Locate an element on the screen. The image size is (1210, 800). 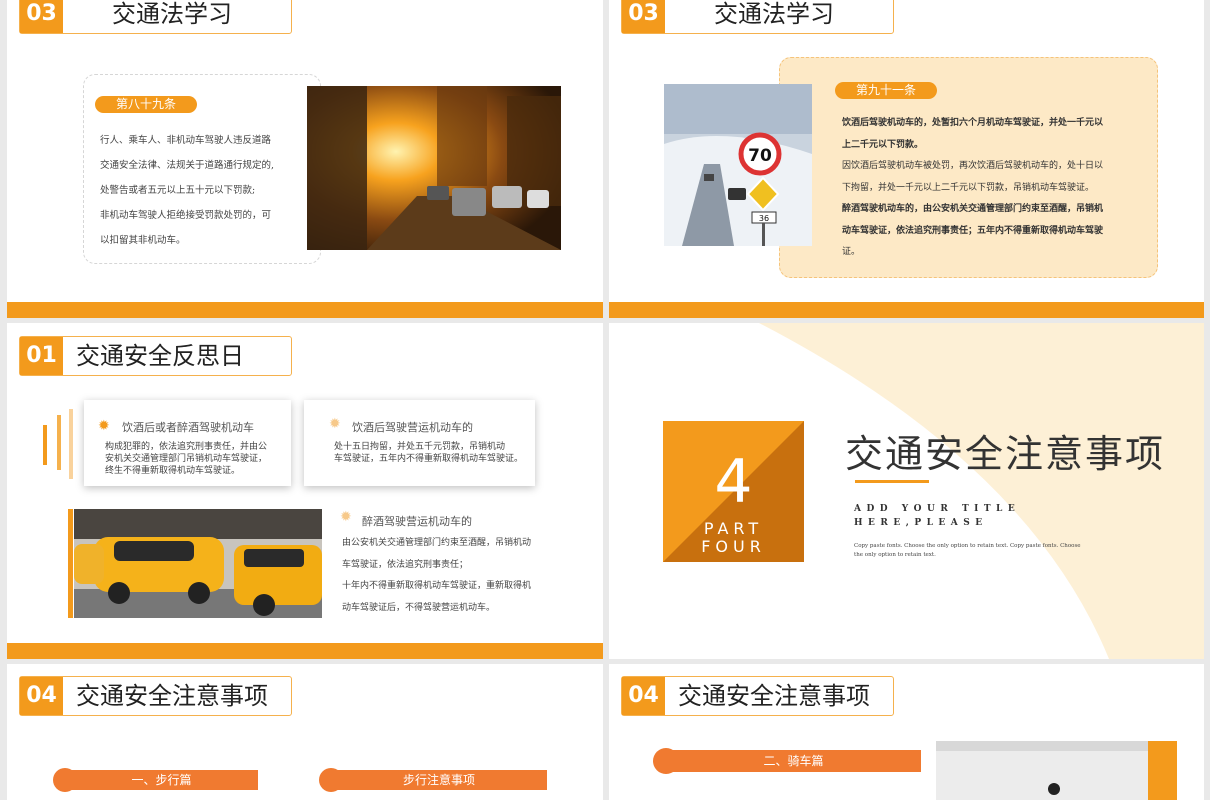
text-line: 处警告或者五元以上五十元以下罚款; is located at coordinates (178, 190).